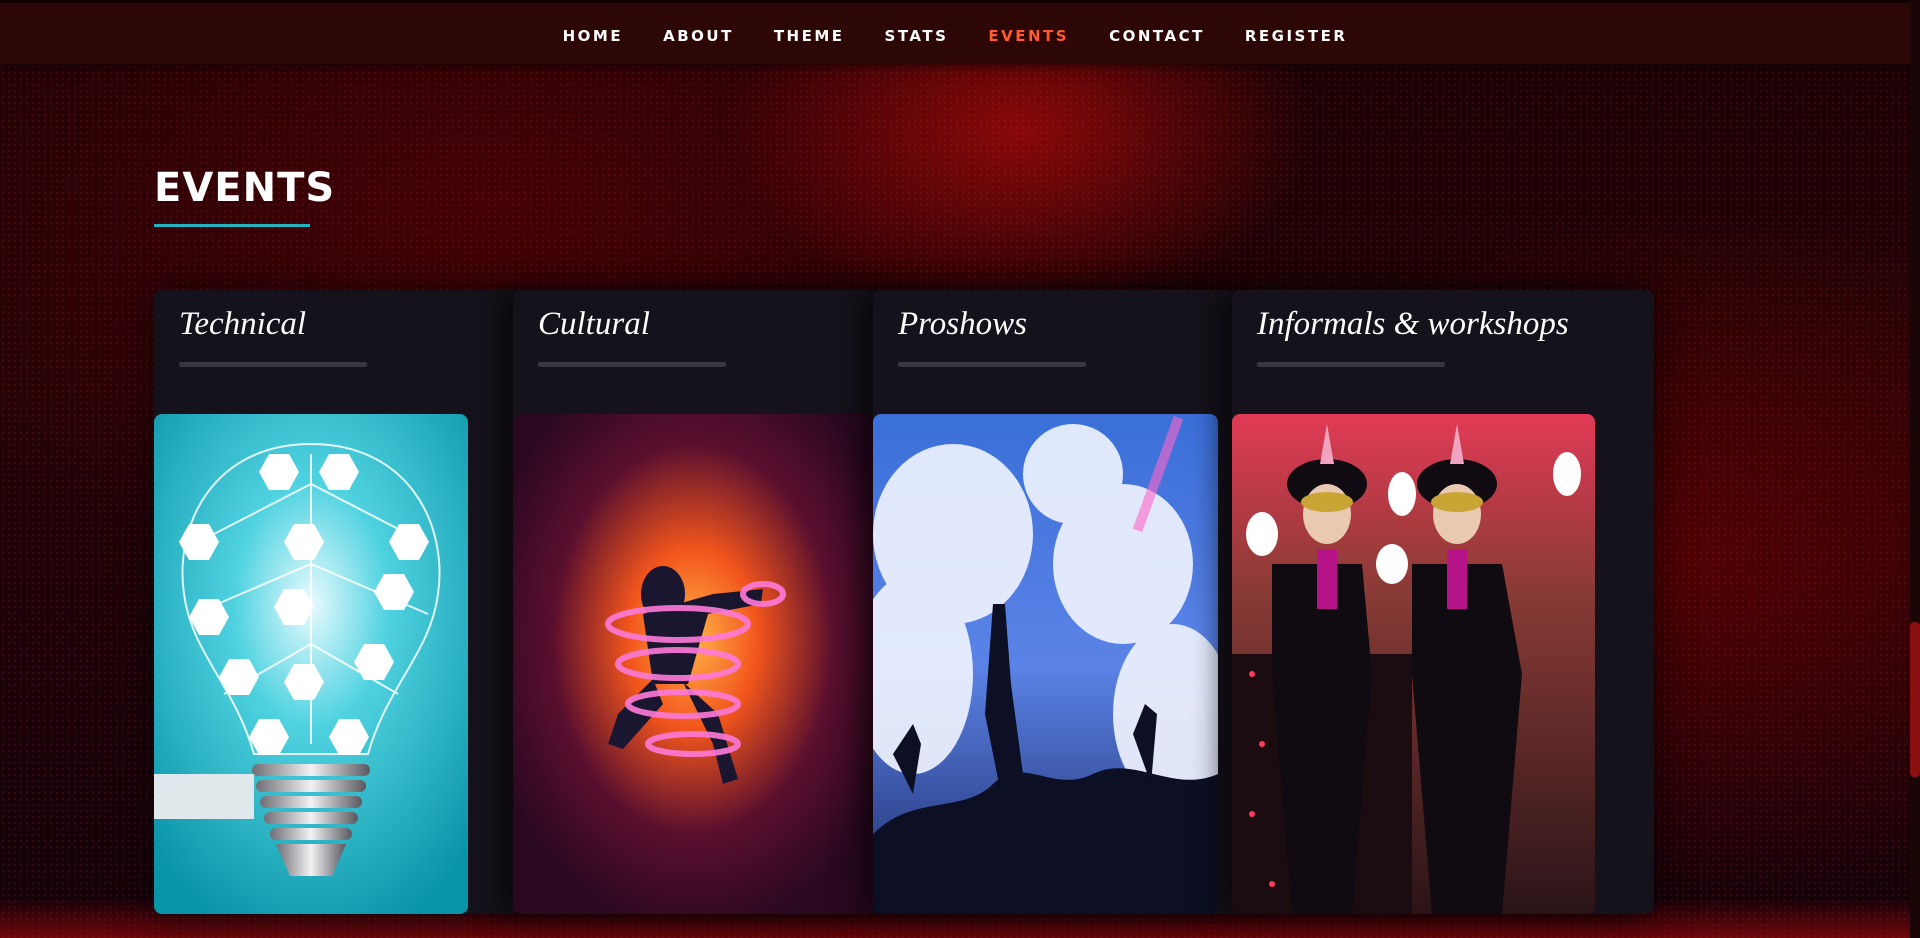 This screenshot has width=1920, height=938. I want to click on section-title: EVENTS, so click(245, 188).